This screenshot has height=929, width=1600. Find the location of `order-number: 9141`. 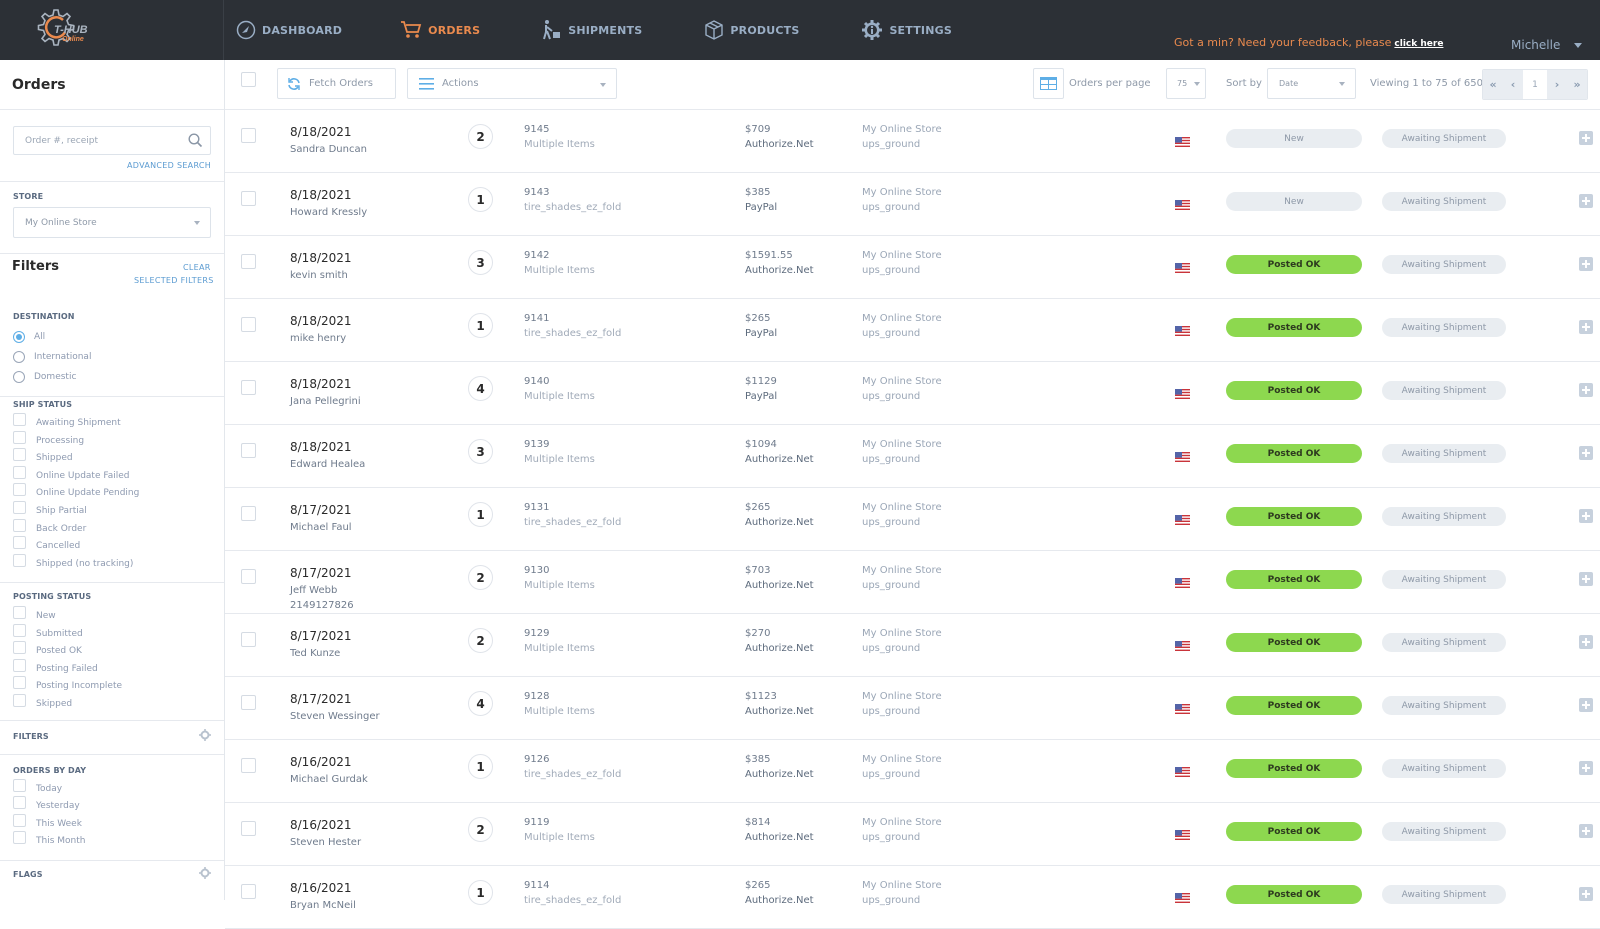

order-number: 9141 is located at coordinates (536, 318).